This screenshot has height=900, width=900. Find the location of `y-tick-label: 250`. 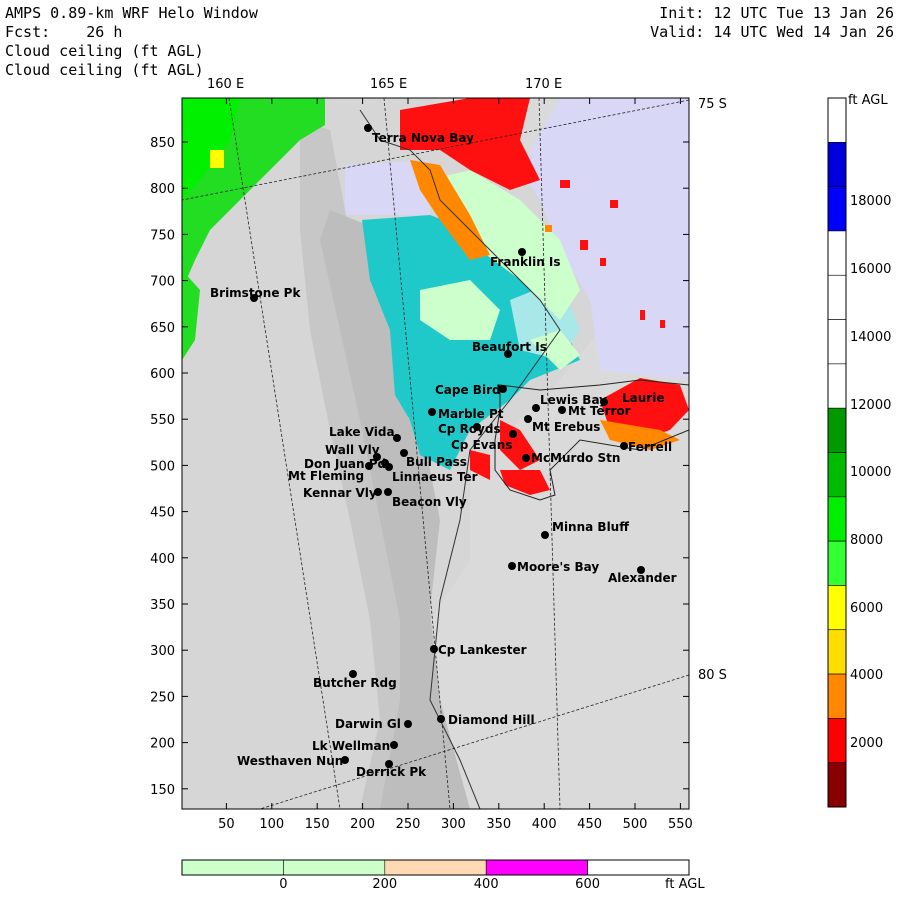

y-tick-label: 250 is located at coordinates (162, 697).